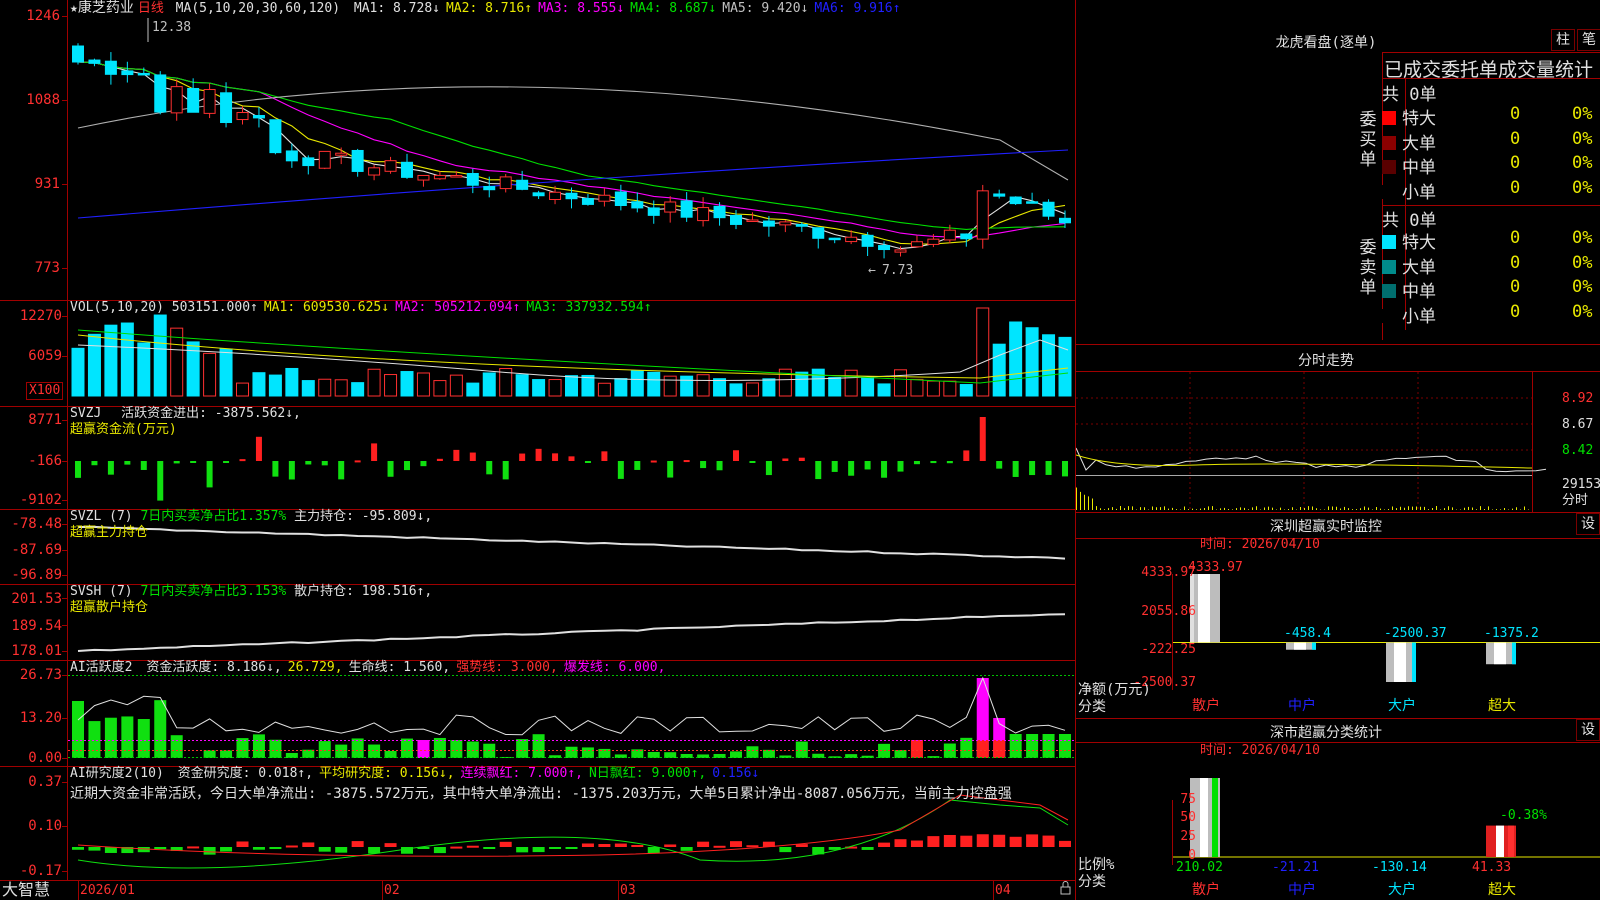  What do you see at coordinates (1588, 730) in the screenshot?
I see `classify-settings-button: 设` at bounding box center [1588, 730].